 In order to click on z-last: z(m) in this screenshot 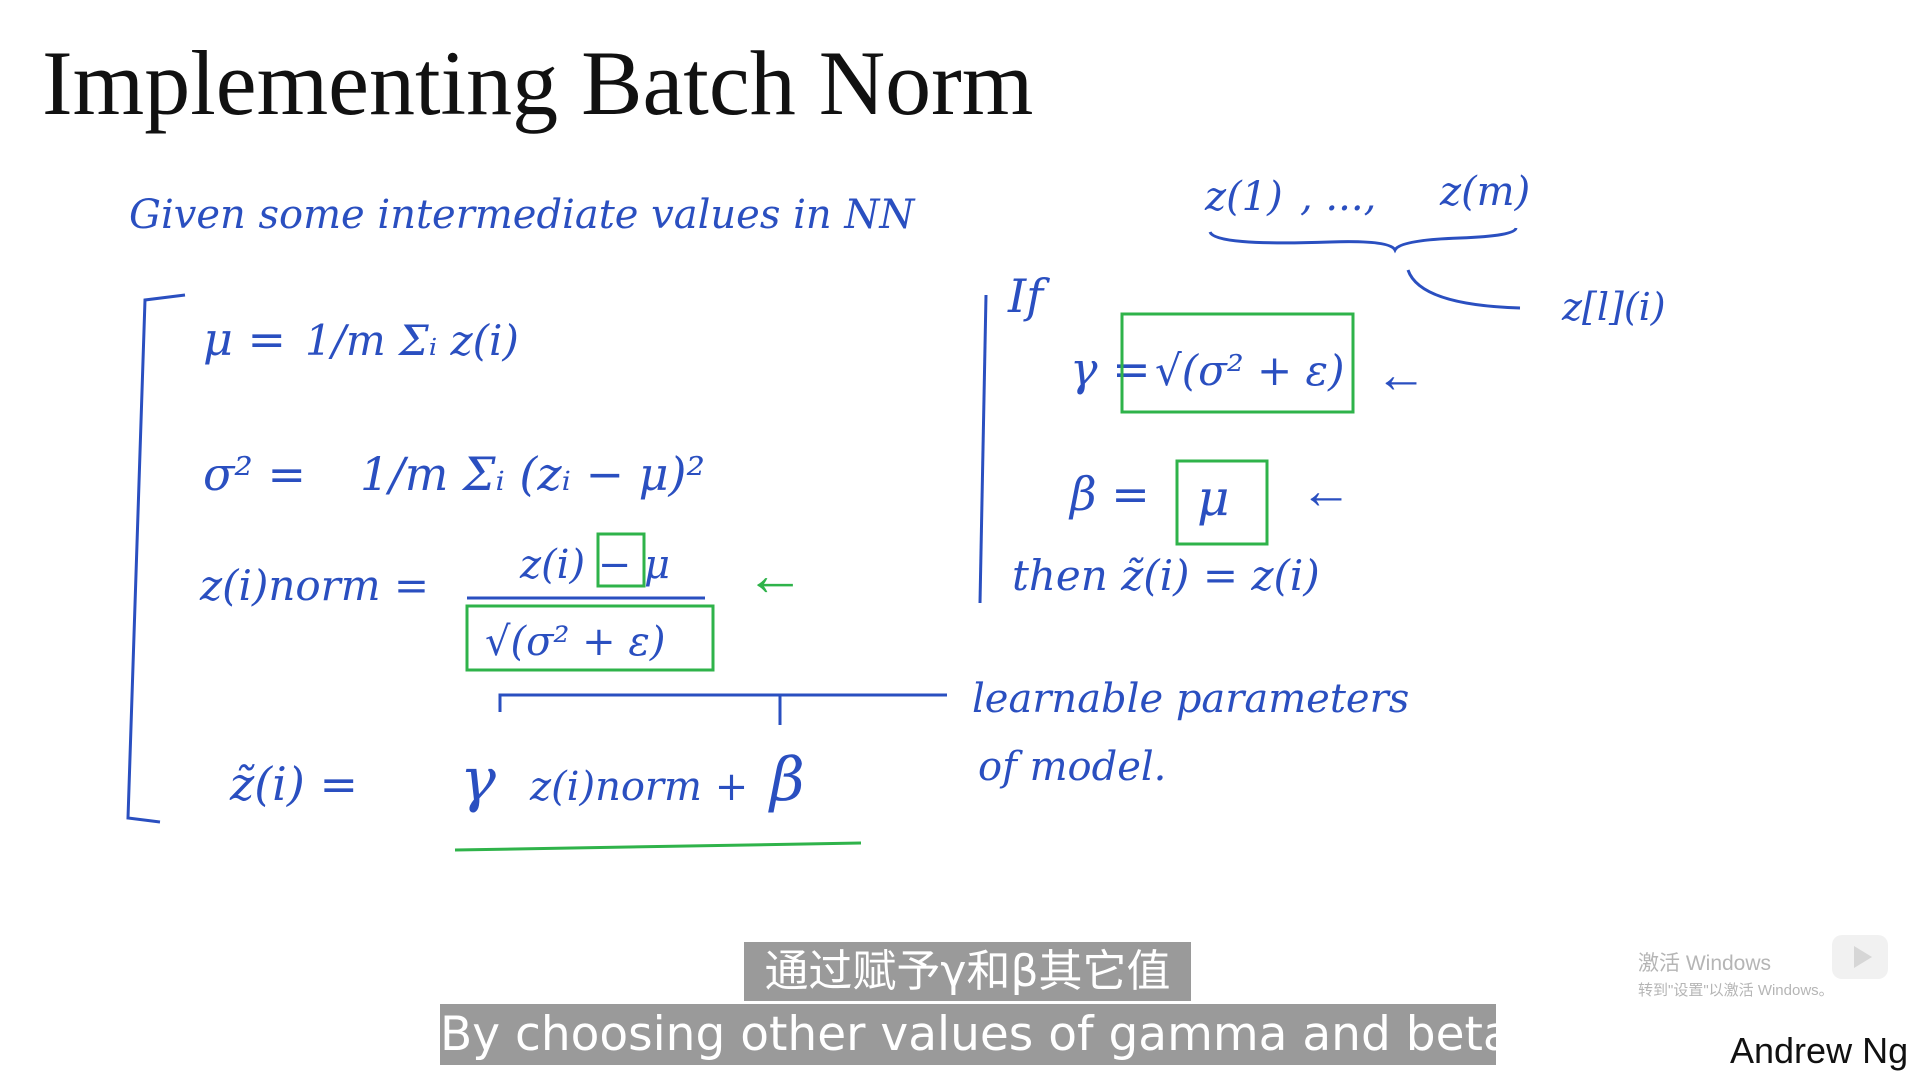, I will do `click(1484, 192)`.